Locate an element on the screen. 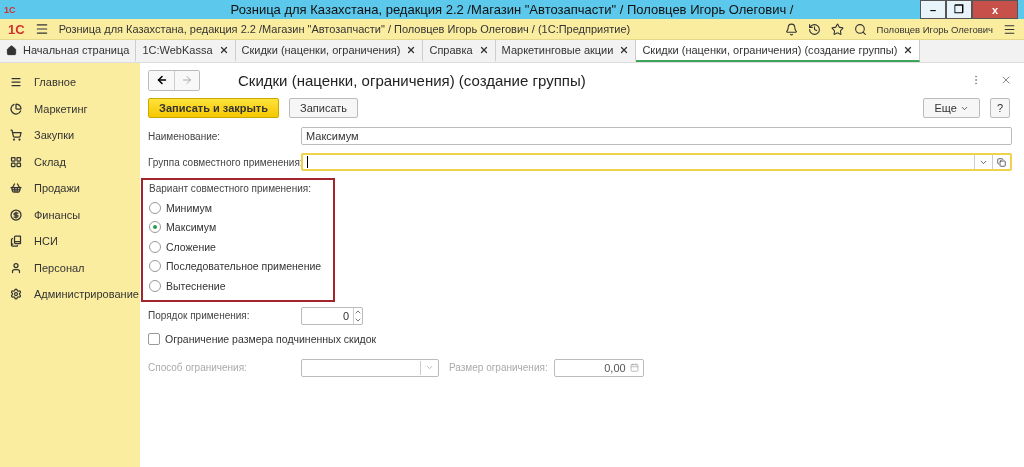 The image size is (1024, 467). sidebar-item: Персонал is located at coordinates (70, 267).